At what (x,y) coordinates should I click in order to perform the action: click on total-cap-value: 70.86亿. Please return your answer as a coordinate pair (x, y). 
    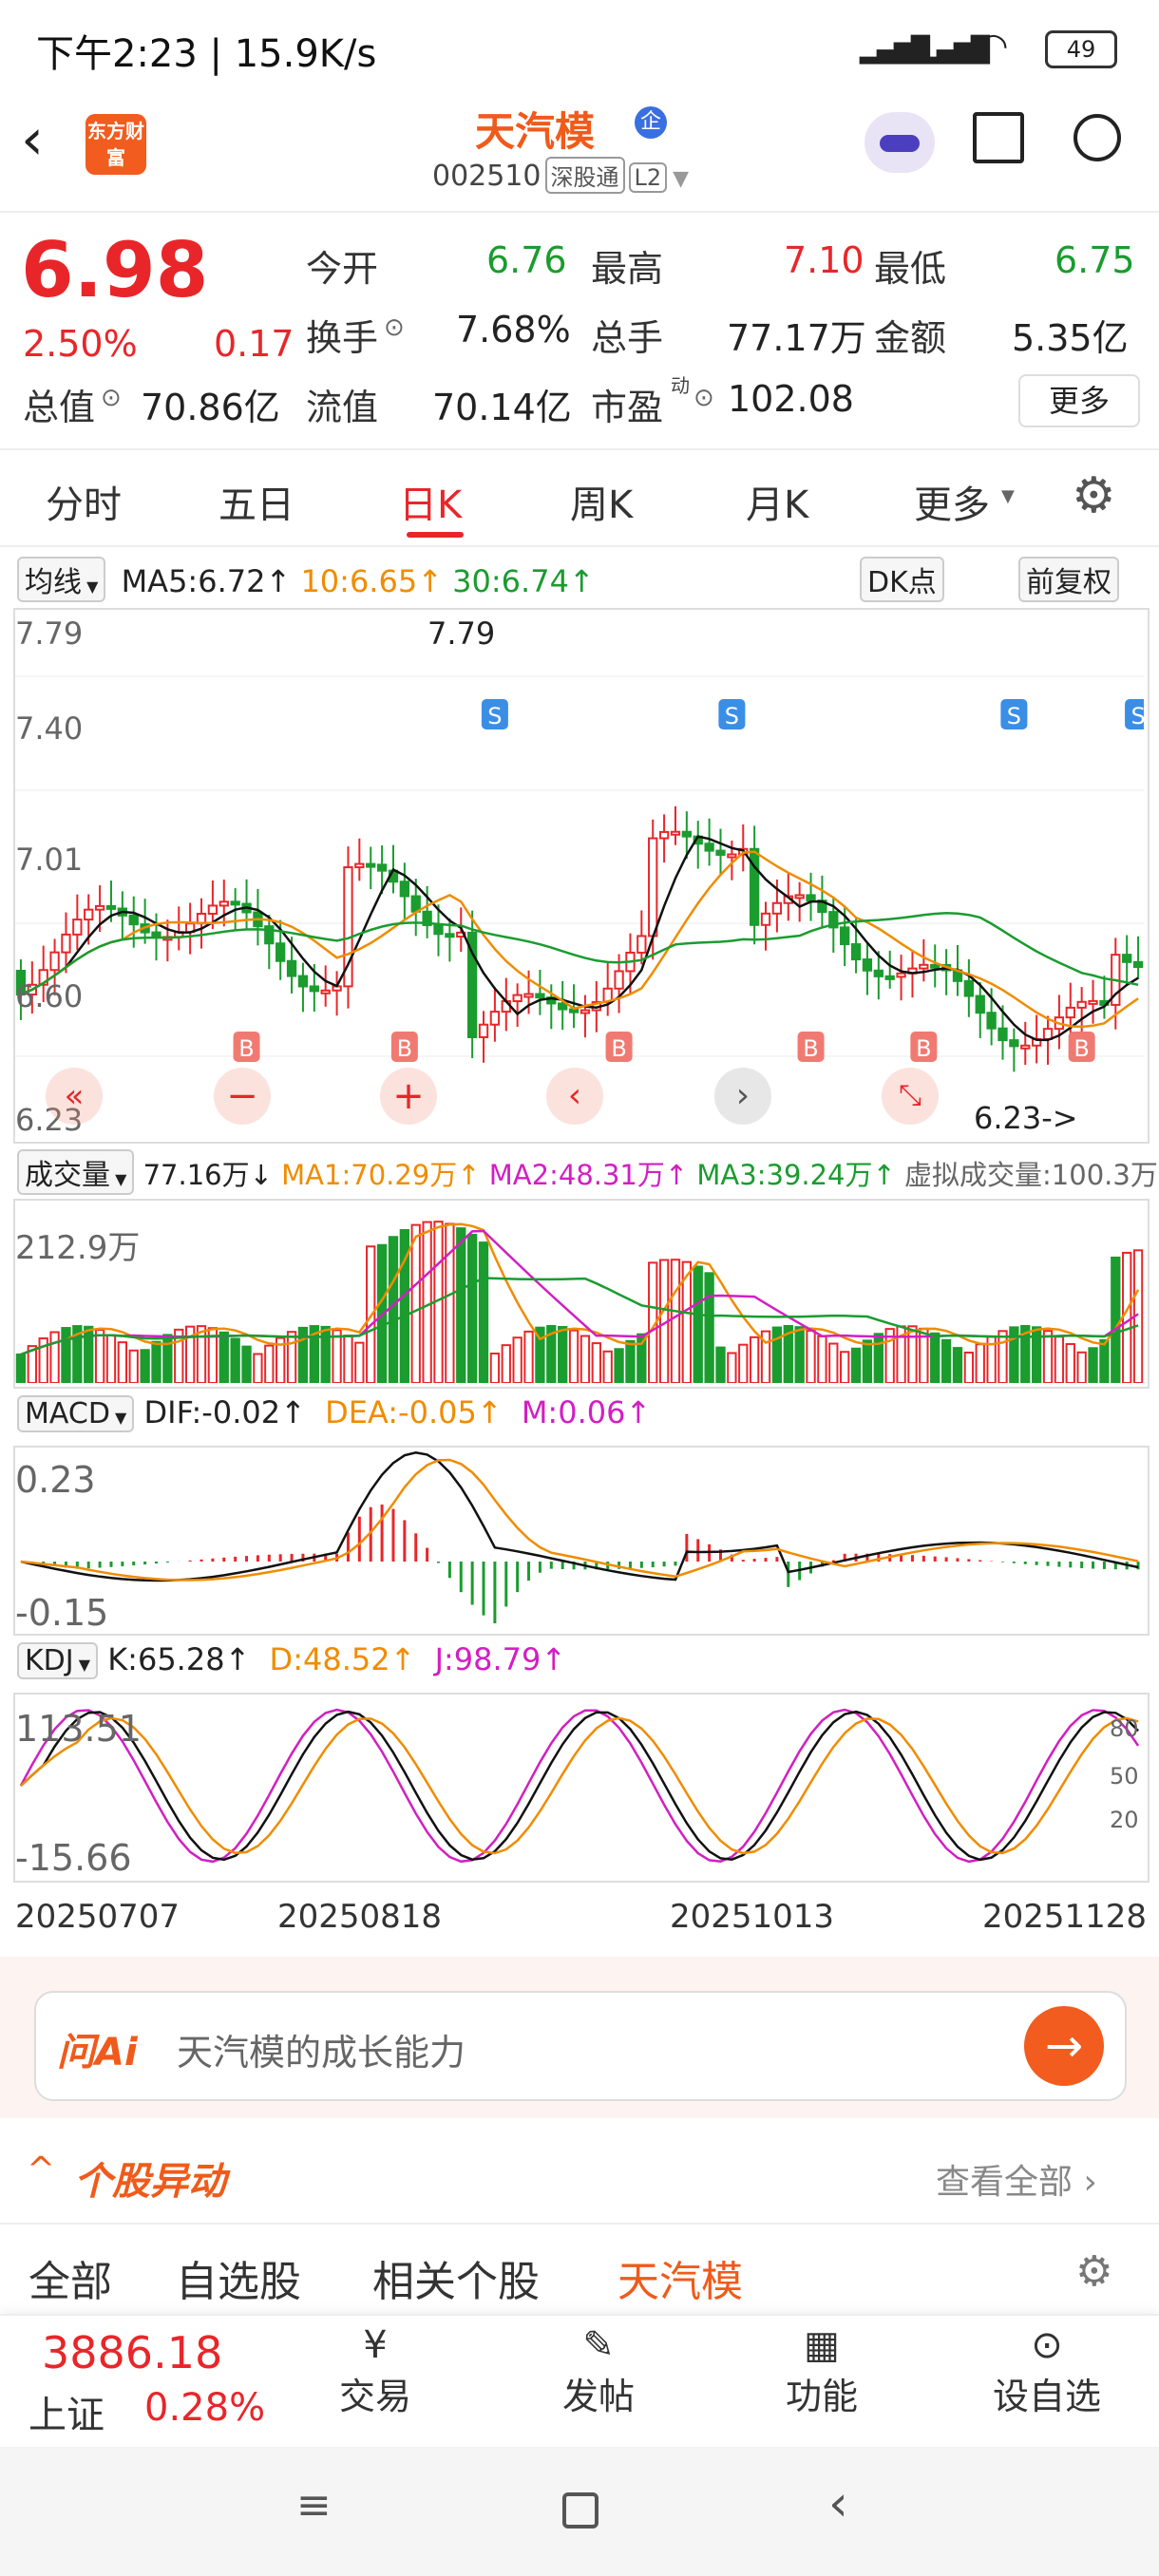
    Looking at the image, I should click on (210, 407).